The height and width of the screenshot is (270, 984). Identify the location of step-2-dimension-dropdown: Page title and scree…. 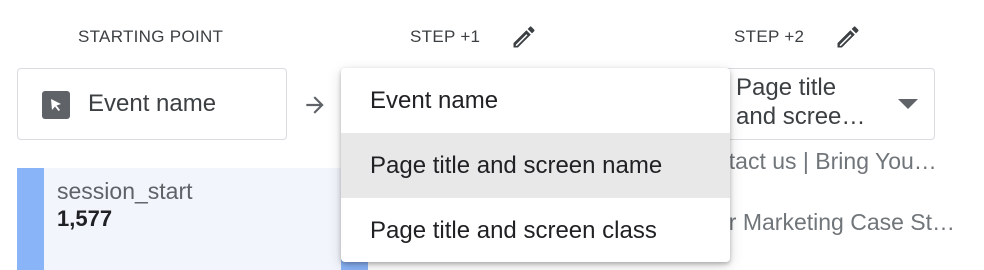
(817, 104).